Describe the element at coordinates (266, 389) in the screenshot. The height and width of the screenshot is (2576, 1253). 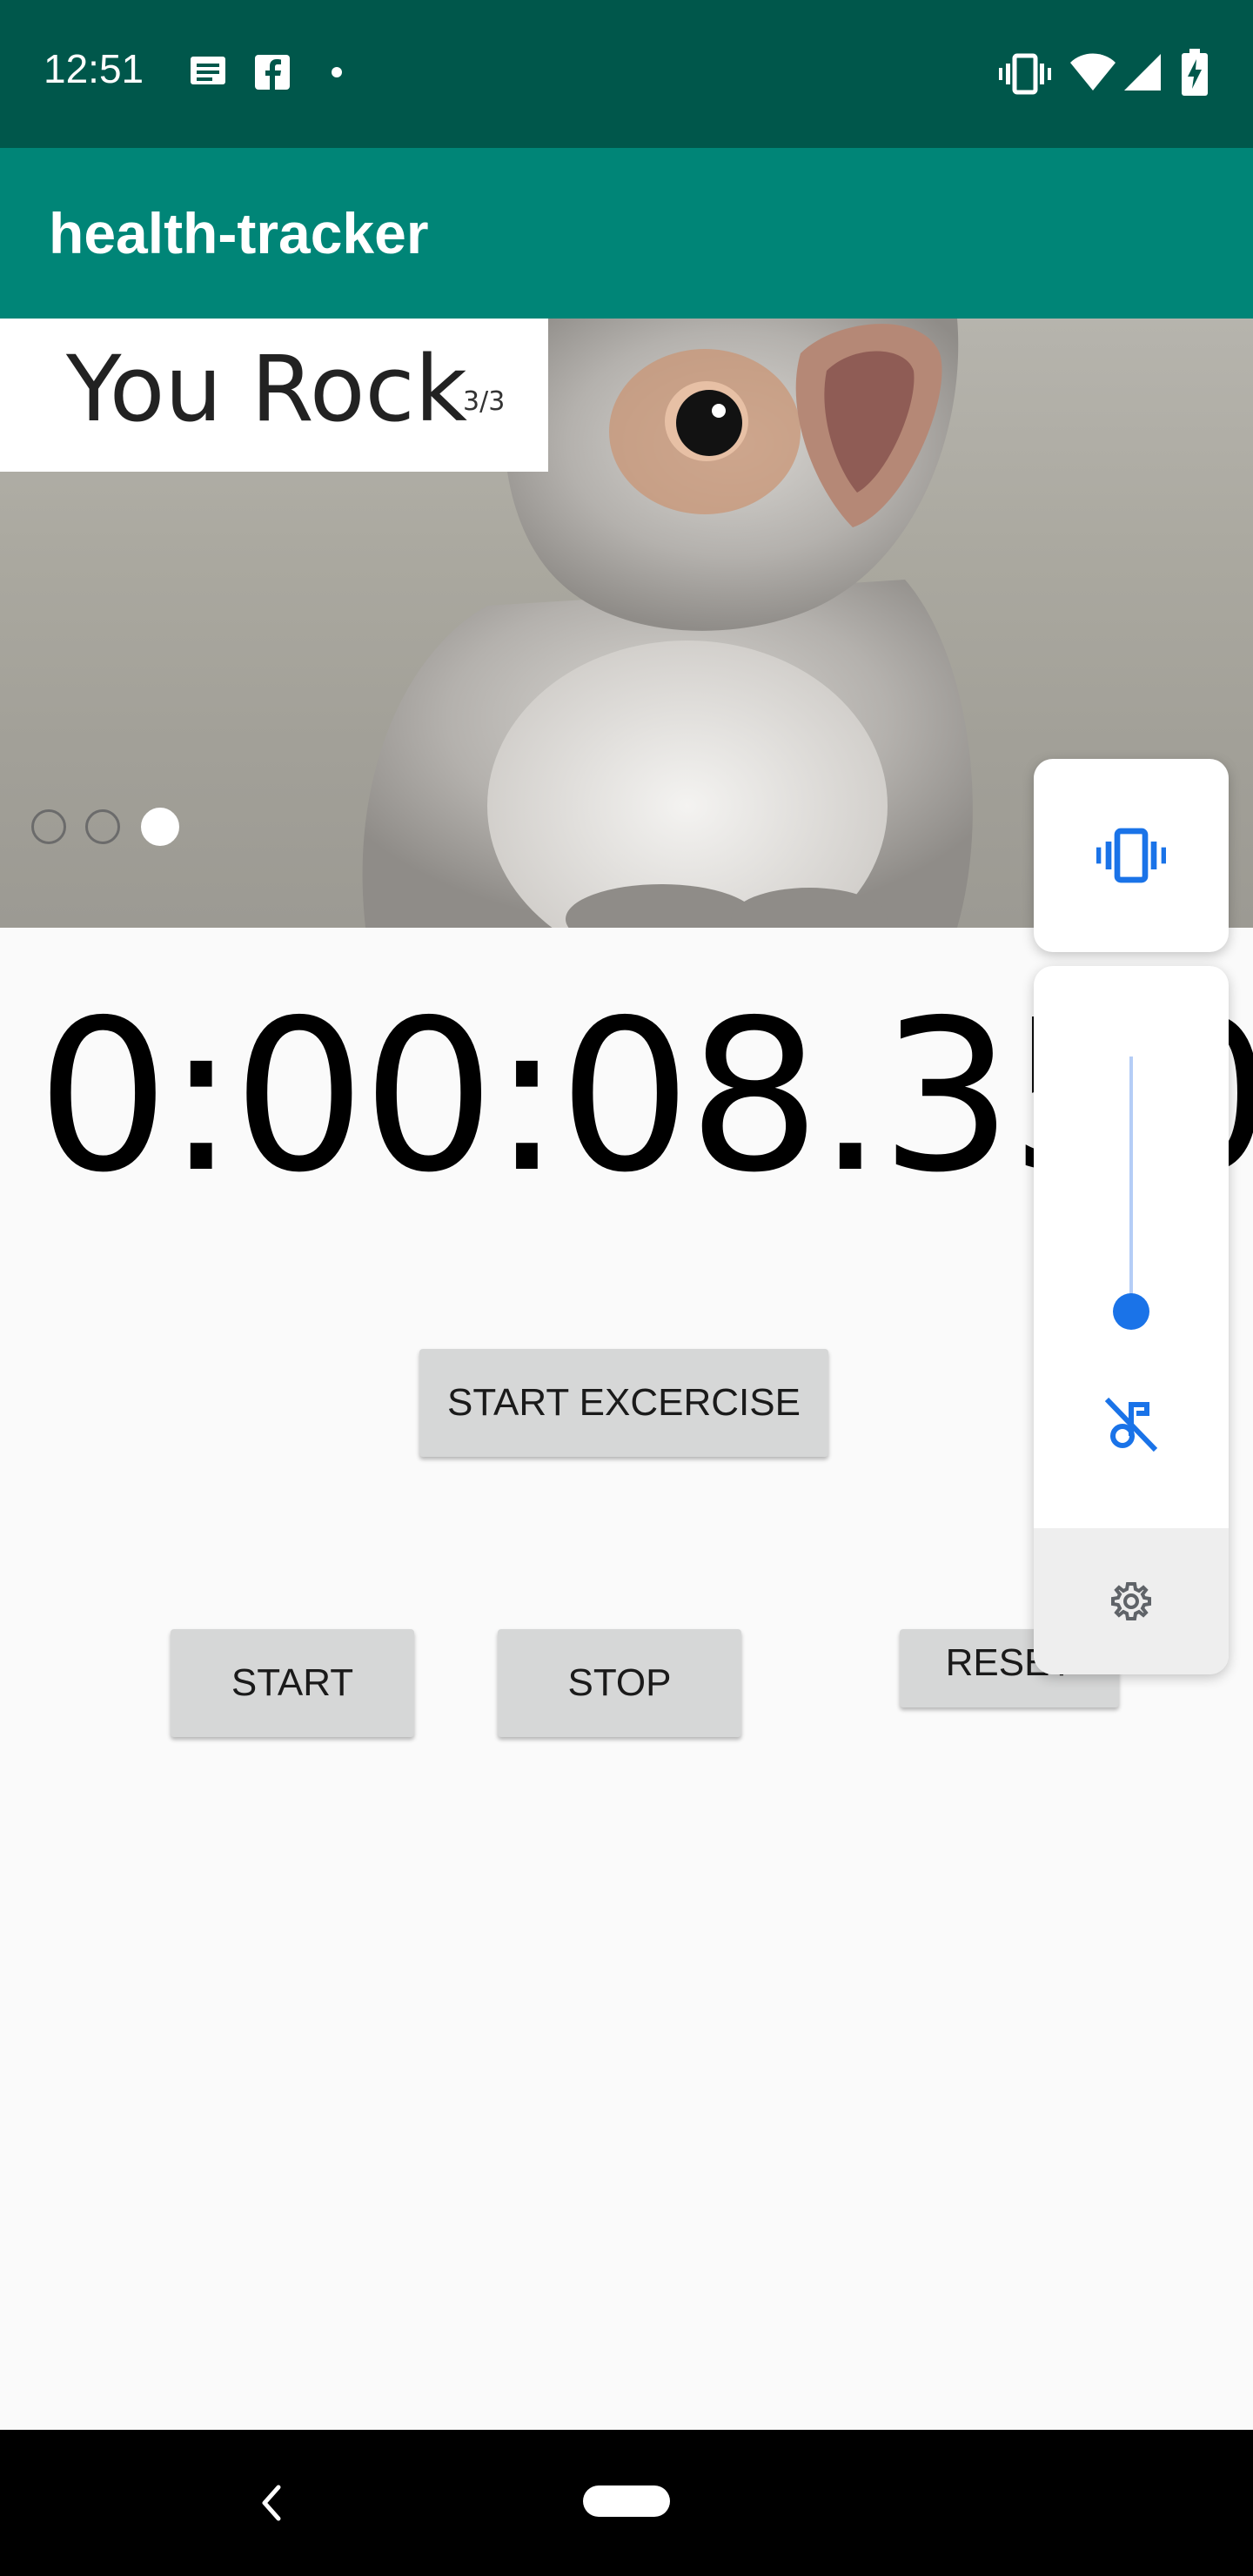
I see `carousel-caption: You Rock` at that location.